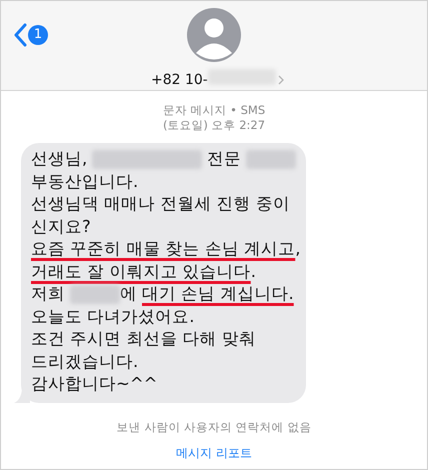  I want to click on phone-number: +82 10-, so click(179, 80).